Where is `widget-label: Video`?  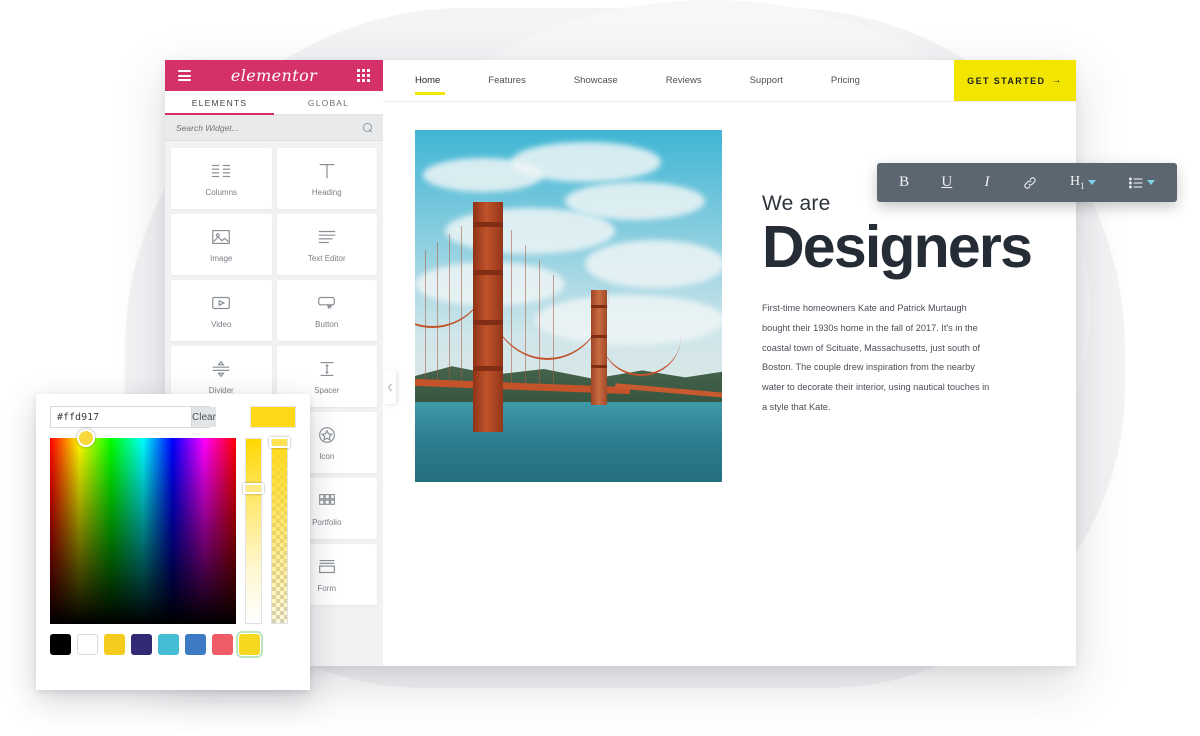
widget-label: Video is located at coordinates (221, 324).